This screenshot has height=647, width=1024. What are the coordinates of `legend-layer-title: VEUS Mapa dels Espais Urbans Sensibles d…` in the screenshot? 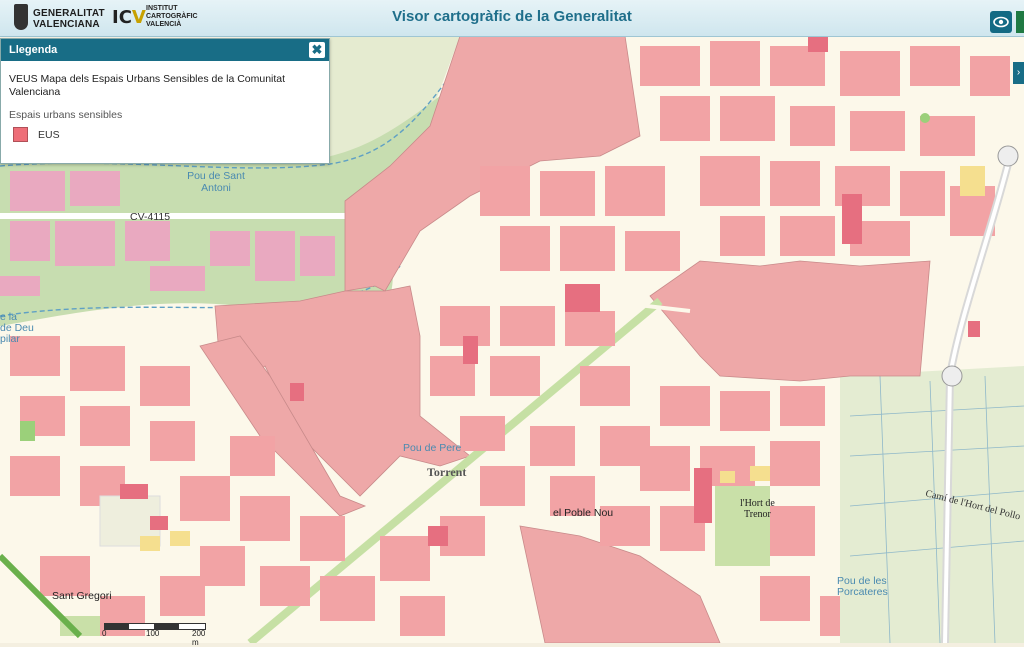 It's located at (147, 85).